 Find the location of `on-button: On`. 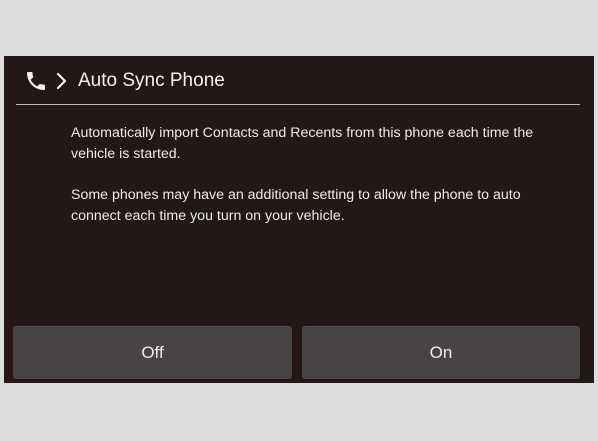

on-button: On is located at coordinates (441, 352).